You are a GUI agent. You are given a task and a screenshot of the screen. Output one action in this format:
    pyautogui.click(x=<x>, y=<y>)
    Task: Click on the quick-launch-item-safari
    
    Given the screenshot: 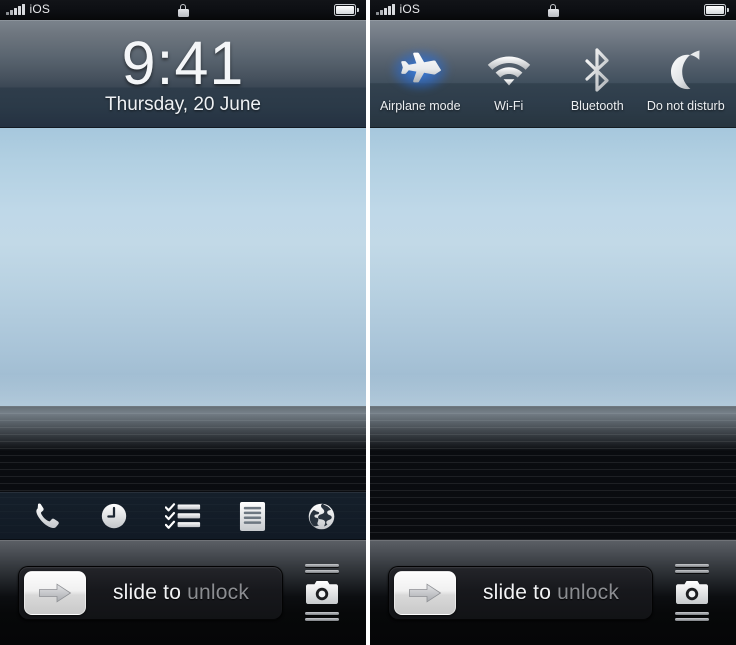 What is the action you would take?
    pyautogui.click(x=321, y=516)
    